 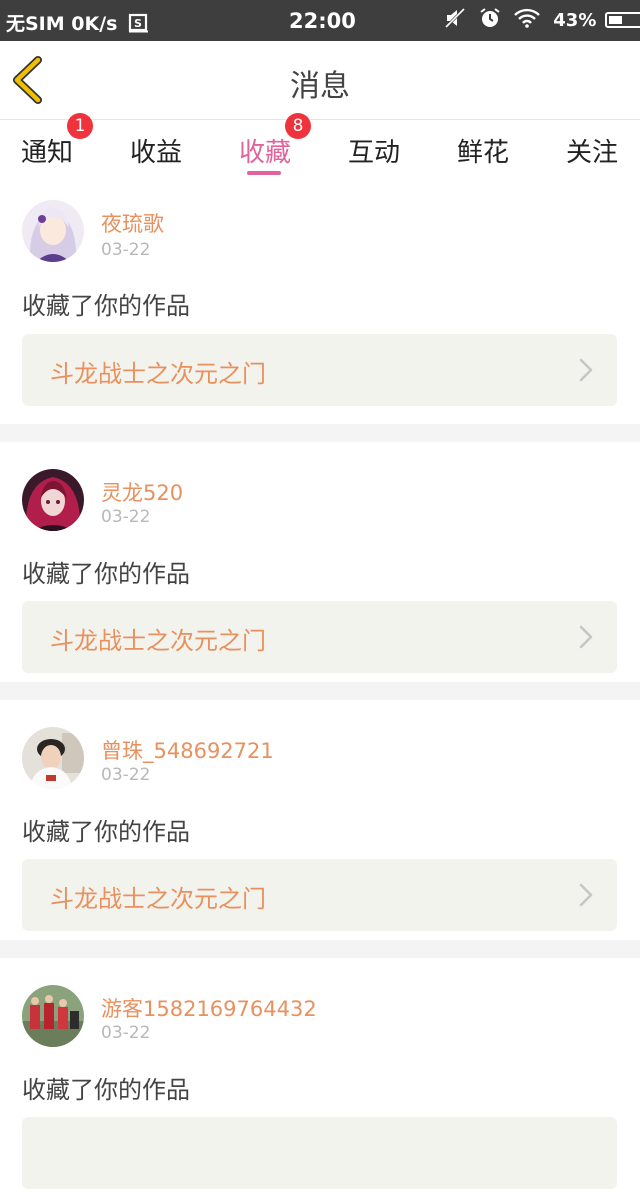 What do you see at coordinates (575, 20) in the screenshot?
I see `battery-percent: 43%` at bounding box center [575, 20].